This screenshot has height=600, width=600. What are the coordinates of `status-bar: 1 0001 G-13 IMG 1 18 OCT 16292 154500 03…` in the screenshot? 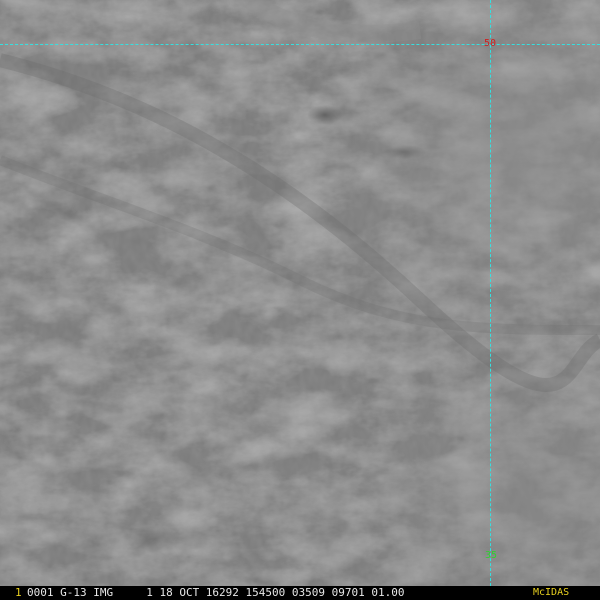 It's located at (300, 593).